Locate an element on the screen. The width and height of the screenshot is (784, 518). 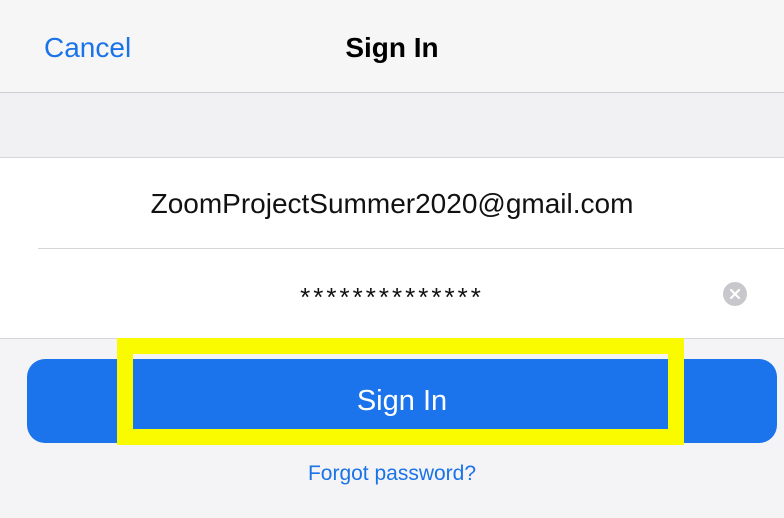
forgot-password-link: Forgot password? is located at coordinates (392, 473).